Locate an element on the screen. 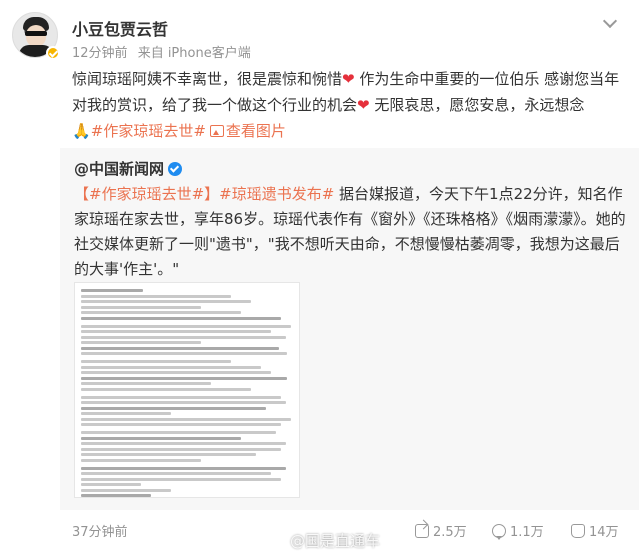 Image resolution: width=639 pixels, height=560 pixels. repost-time: 37分钟前 is located at coordinates (100, 530).